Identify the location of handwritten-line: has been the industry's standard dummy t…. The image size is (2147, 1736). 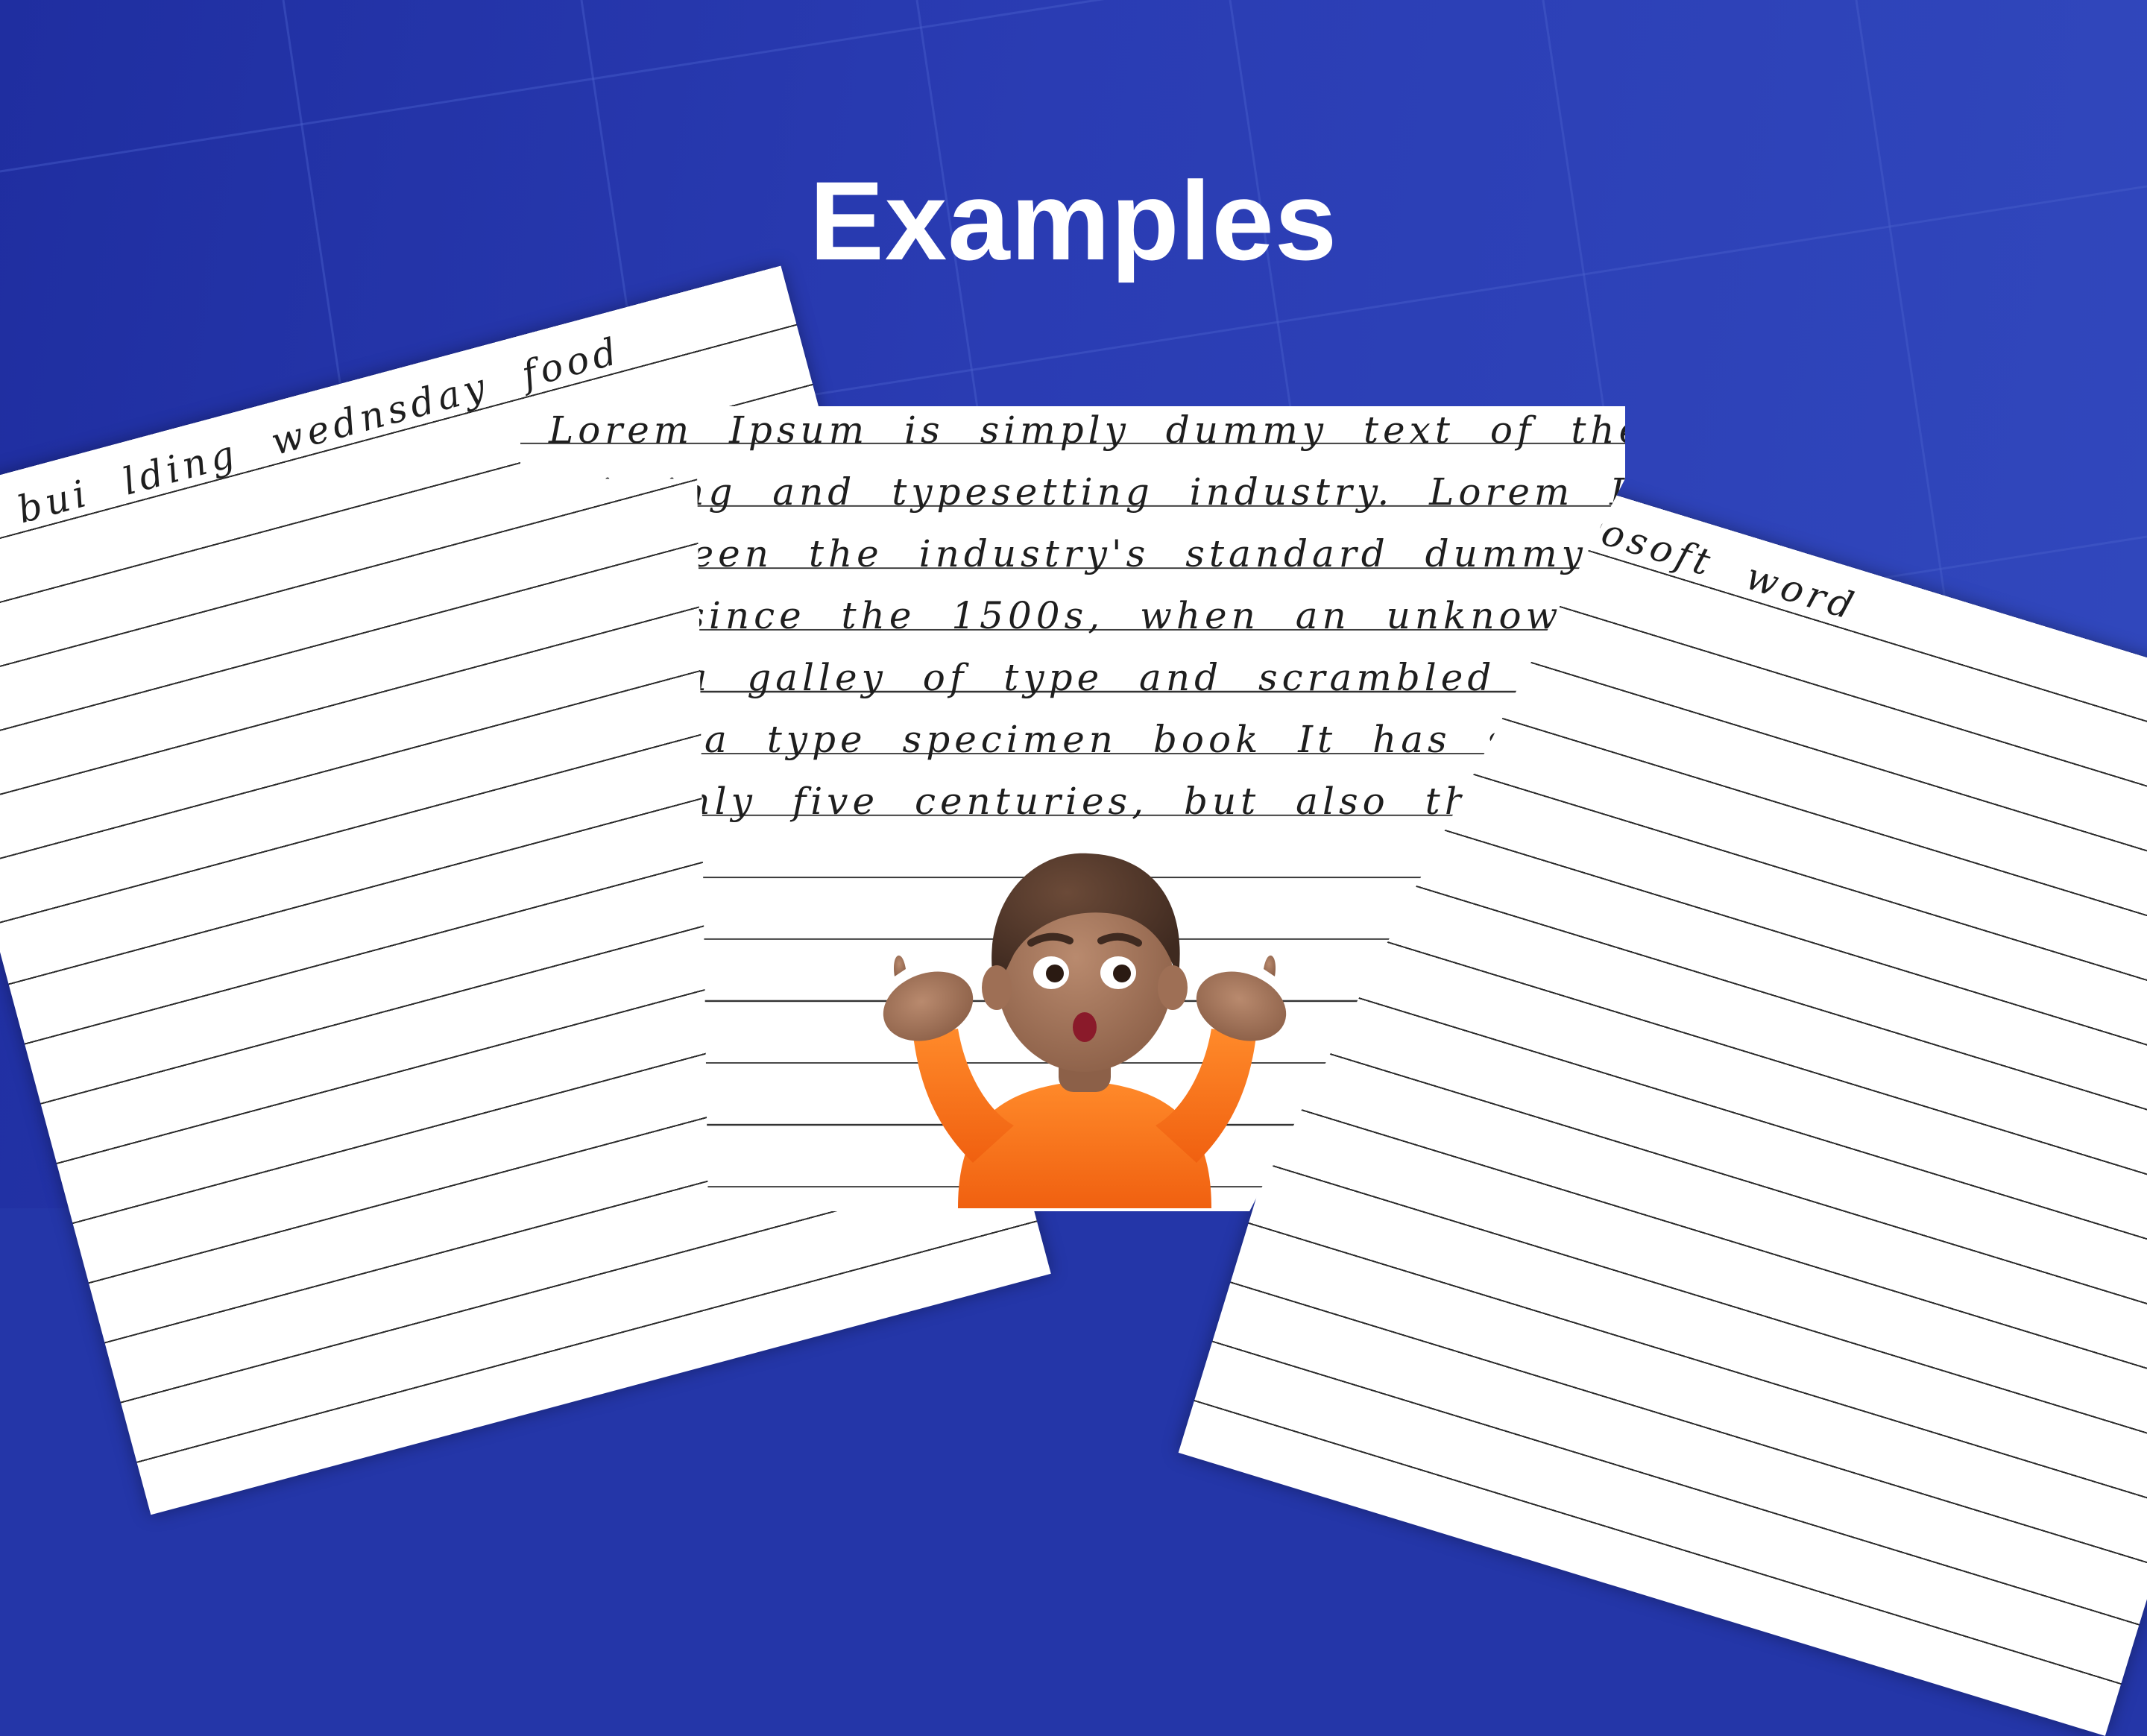
(1087, 554).